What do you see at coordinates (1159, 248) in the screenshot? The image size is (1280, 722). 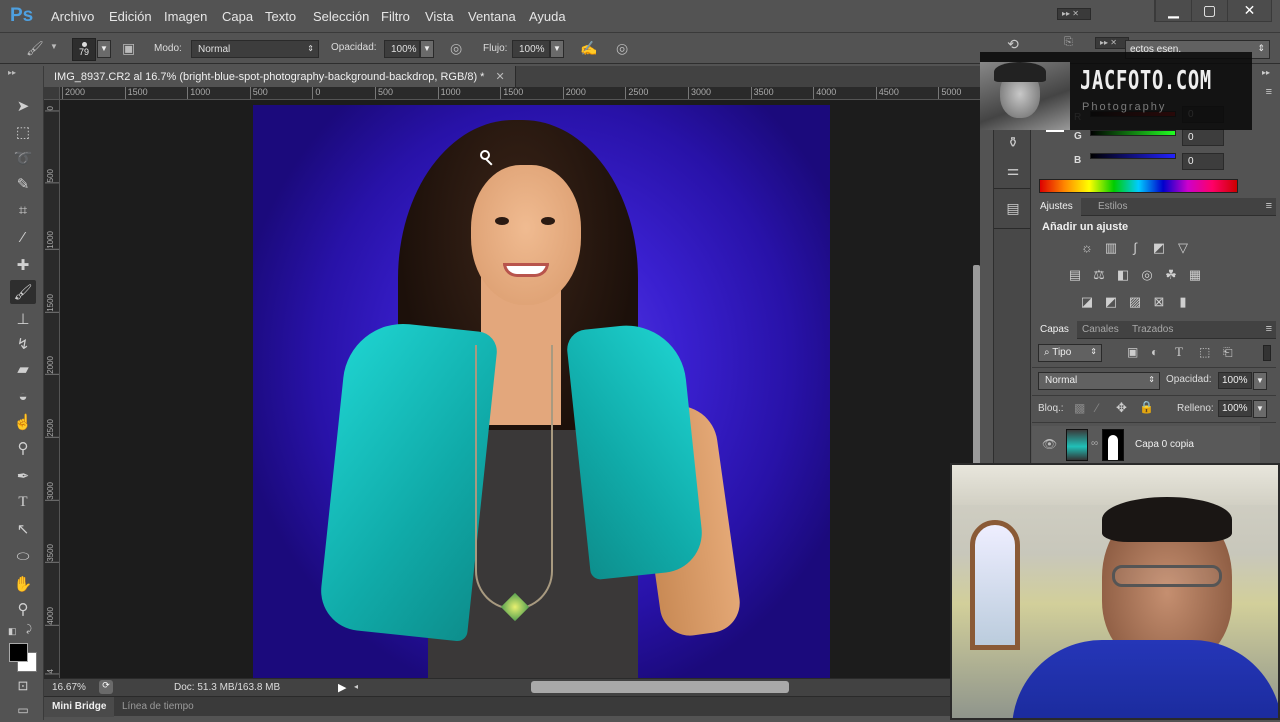 I see `exposure-icon: ◩` at bounding box center [1159, 248].